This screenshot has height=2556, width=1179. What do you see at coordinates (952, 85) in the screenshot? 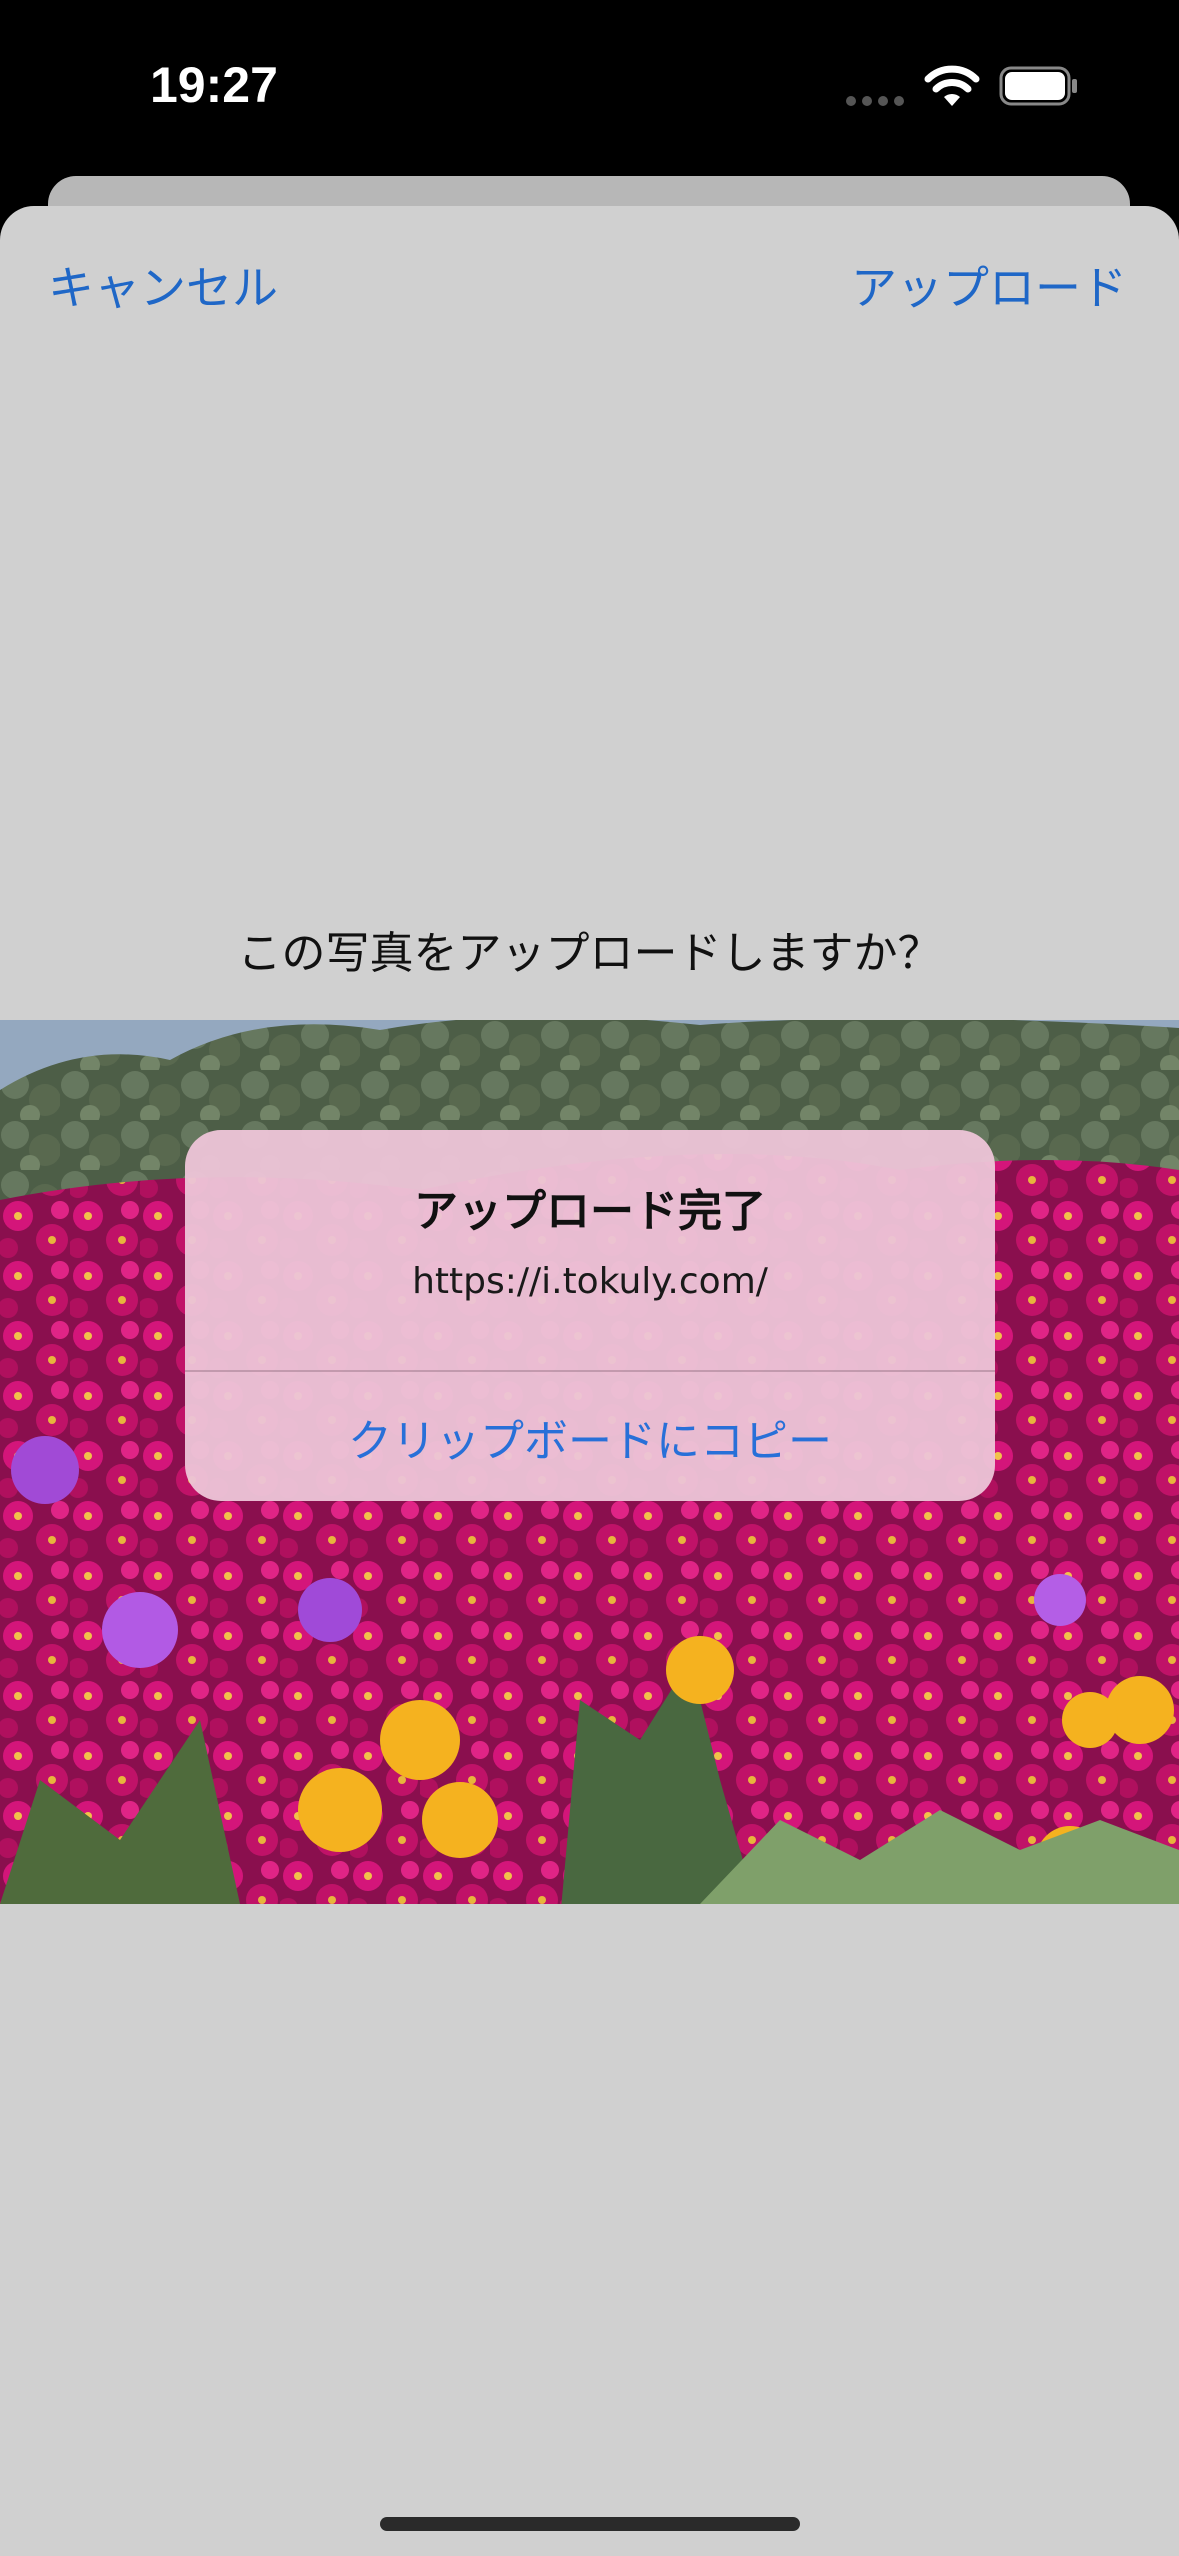
I see `wifi-icon` at bounding box center [952, 85].